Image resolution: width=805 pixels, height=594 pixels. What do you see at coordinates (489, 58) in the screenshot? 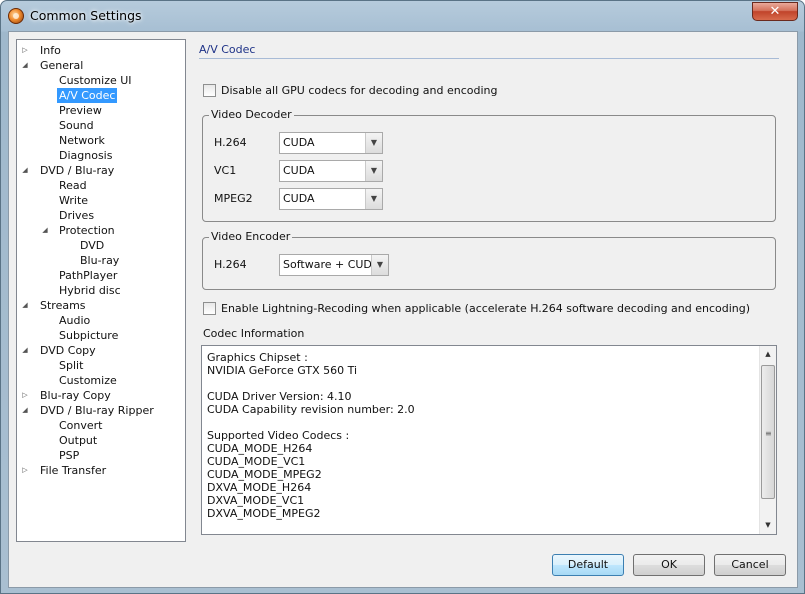
I see `section-divider` at bounding box center [489, 58].